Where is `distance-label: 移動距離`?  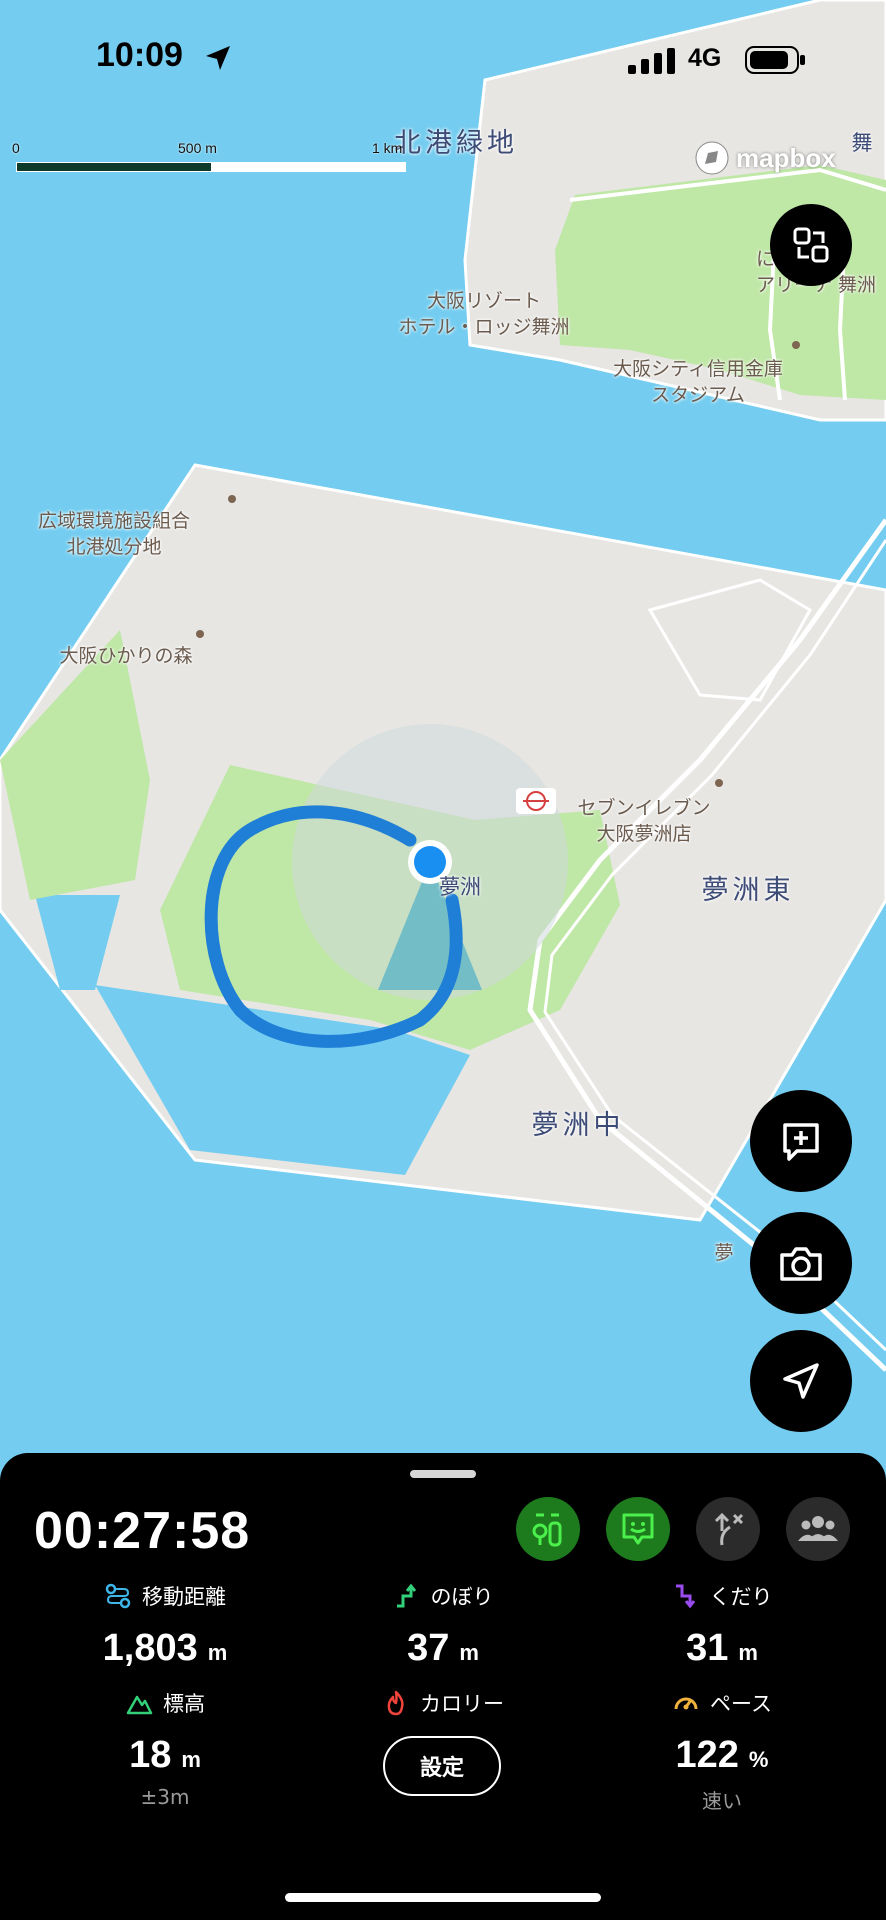 distance-label: 移動距離 is located at coordinates (184, 1597).